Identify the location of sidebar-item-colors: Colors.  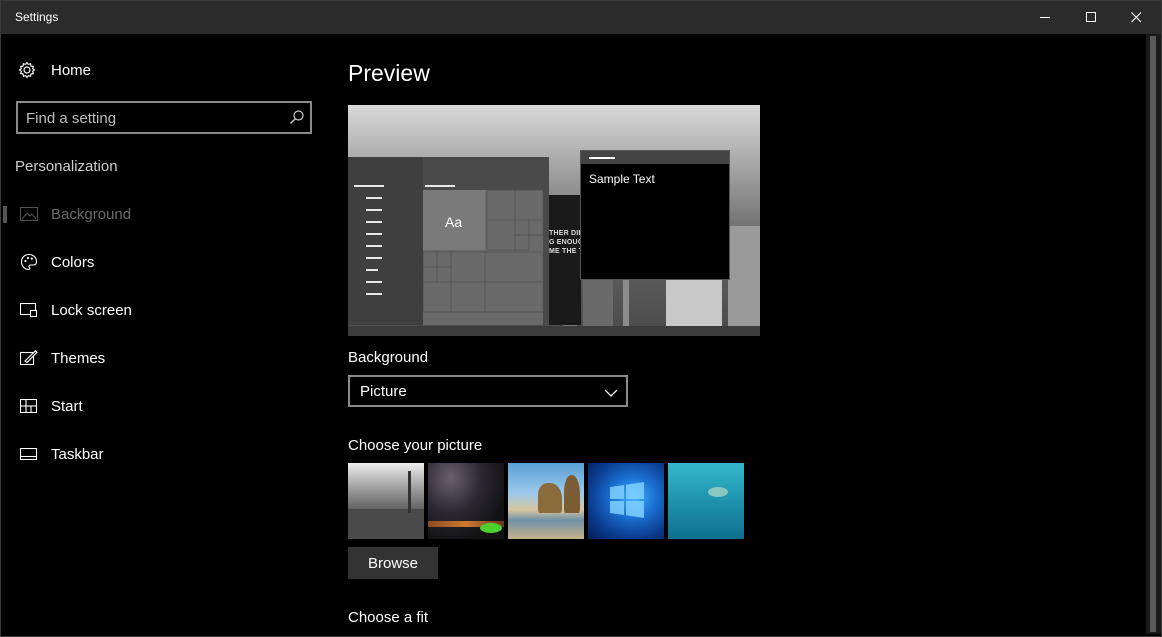
(166, 262).